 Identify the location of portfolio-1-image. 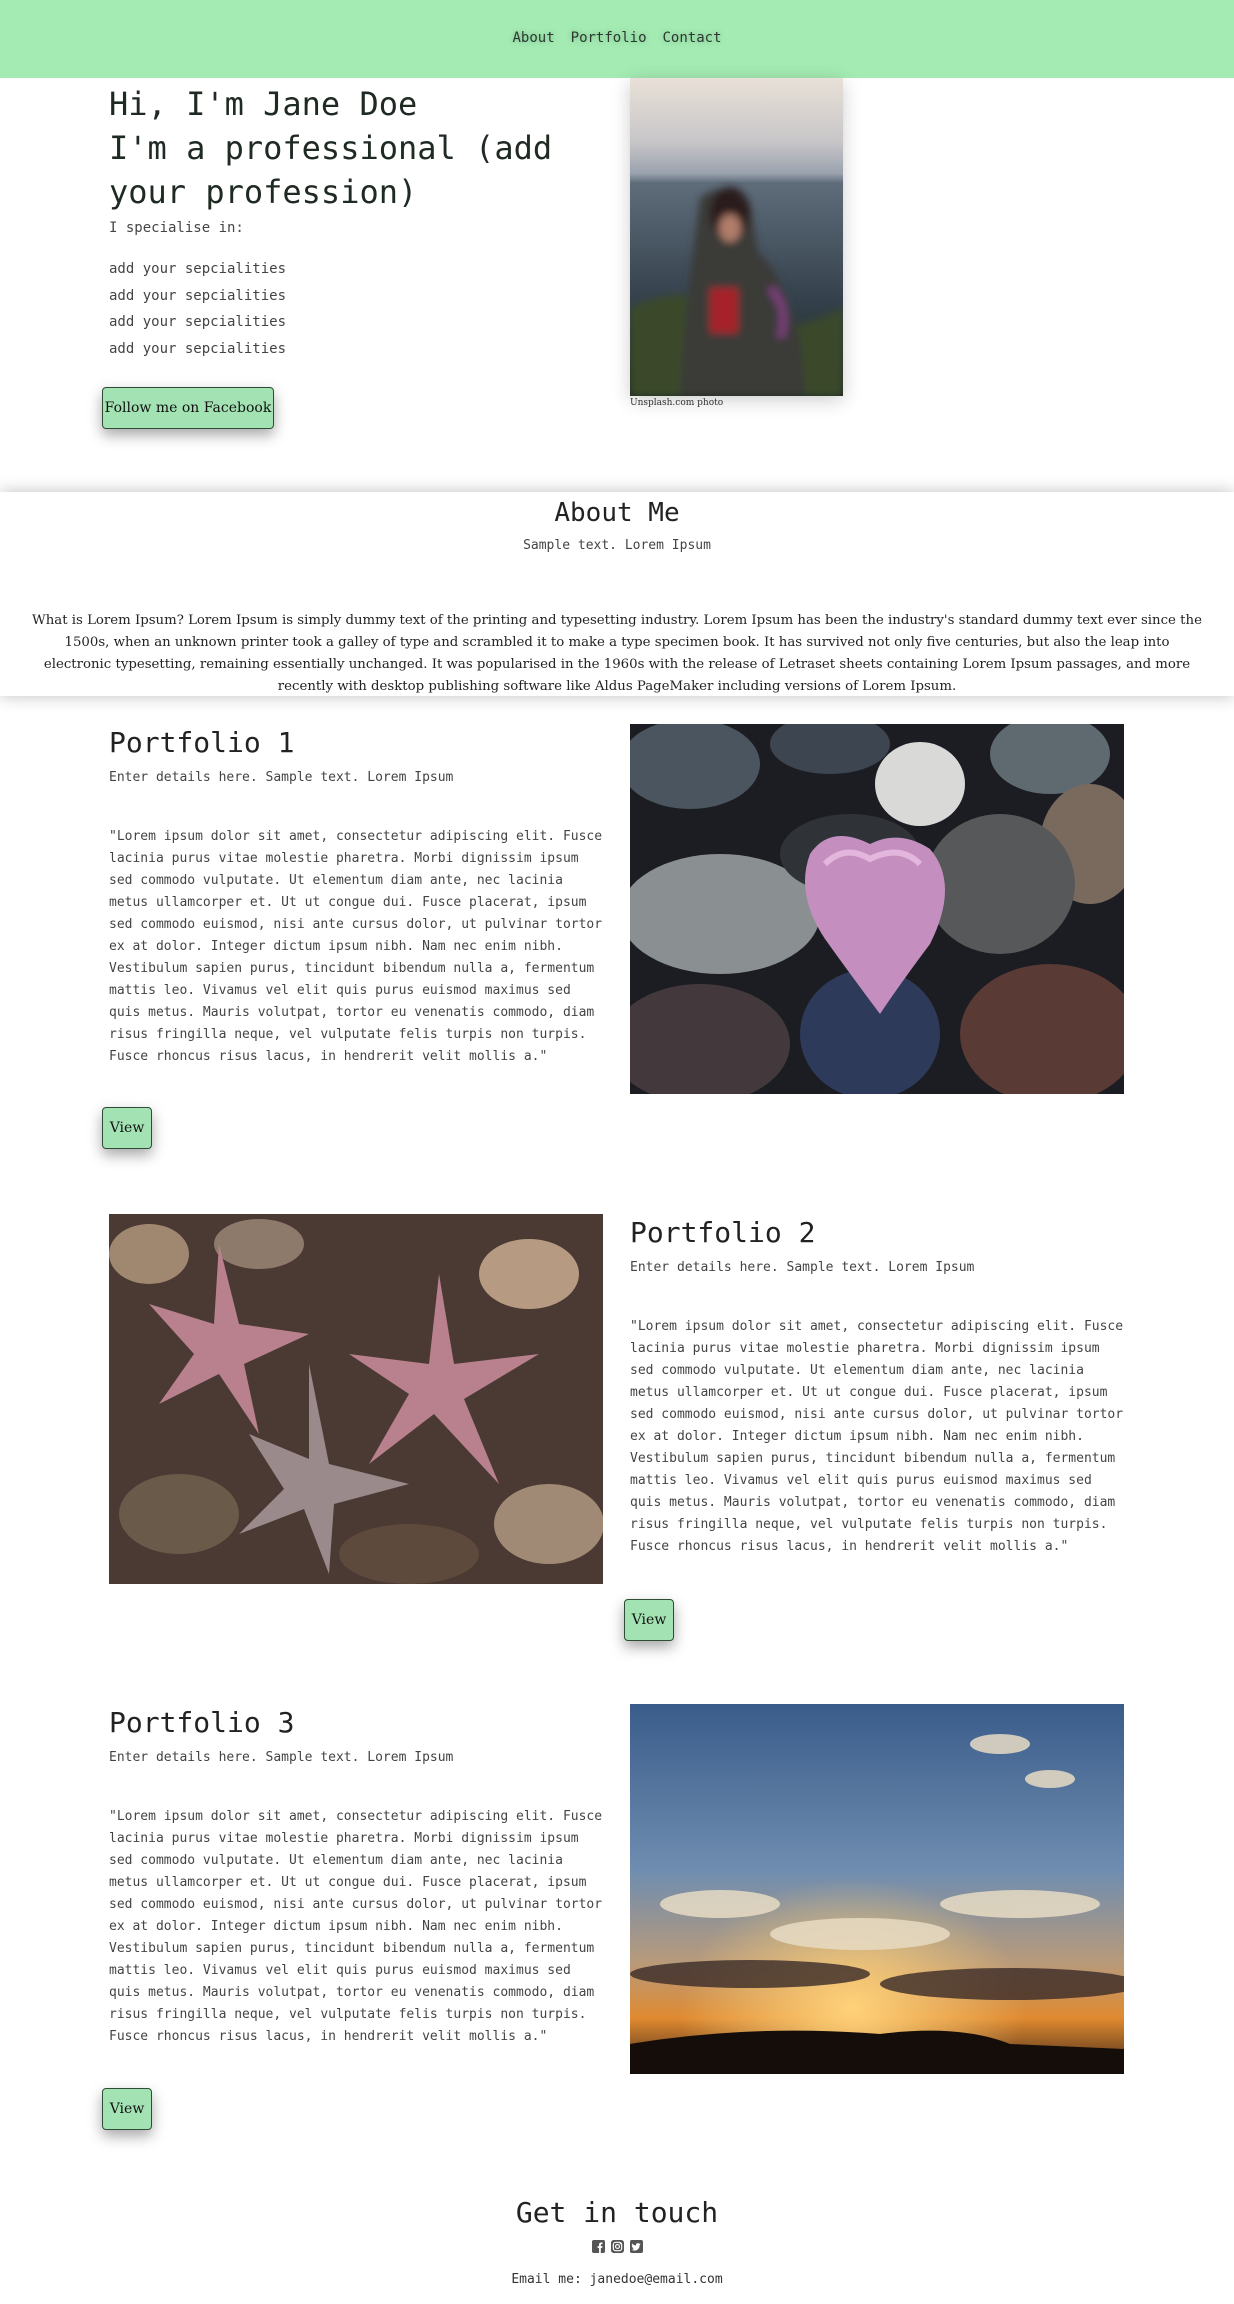
(877, 909).